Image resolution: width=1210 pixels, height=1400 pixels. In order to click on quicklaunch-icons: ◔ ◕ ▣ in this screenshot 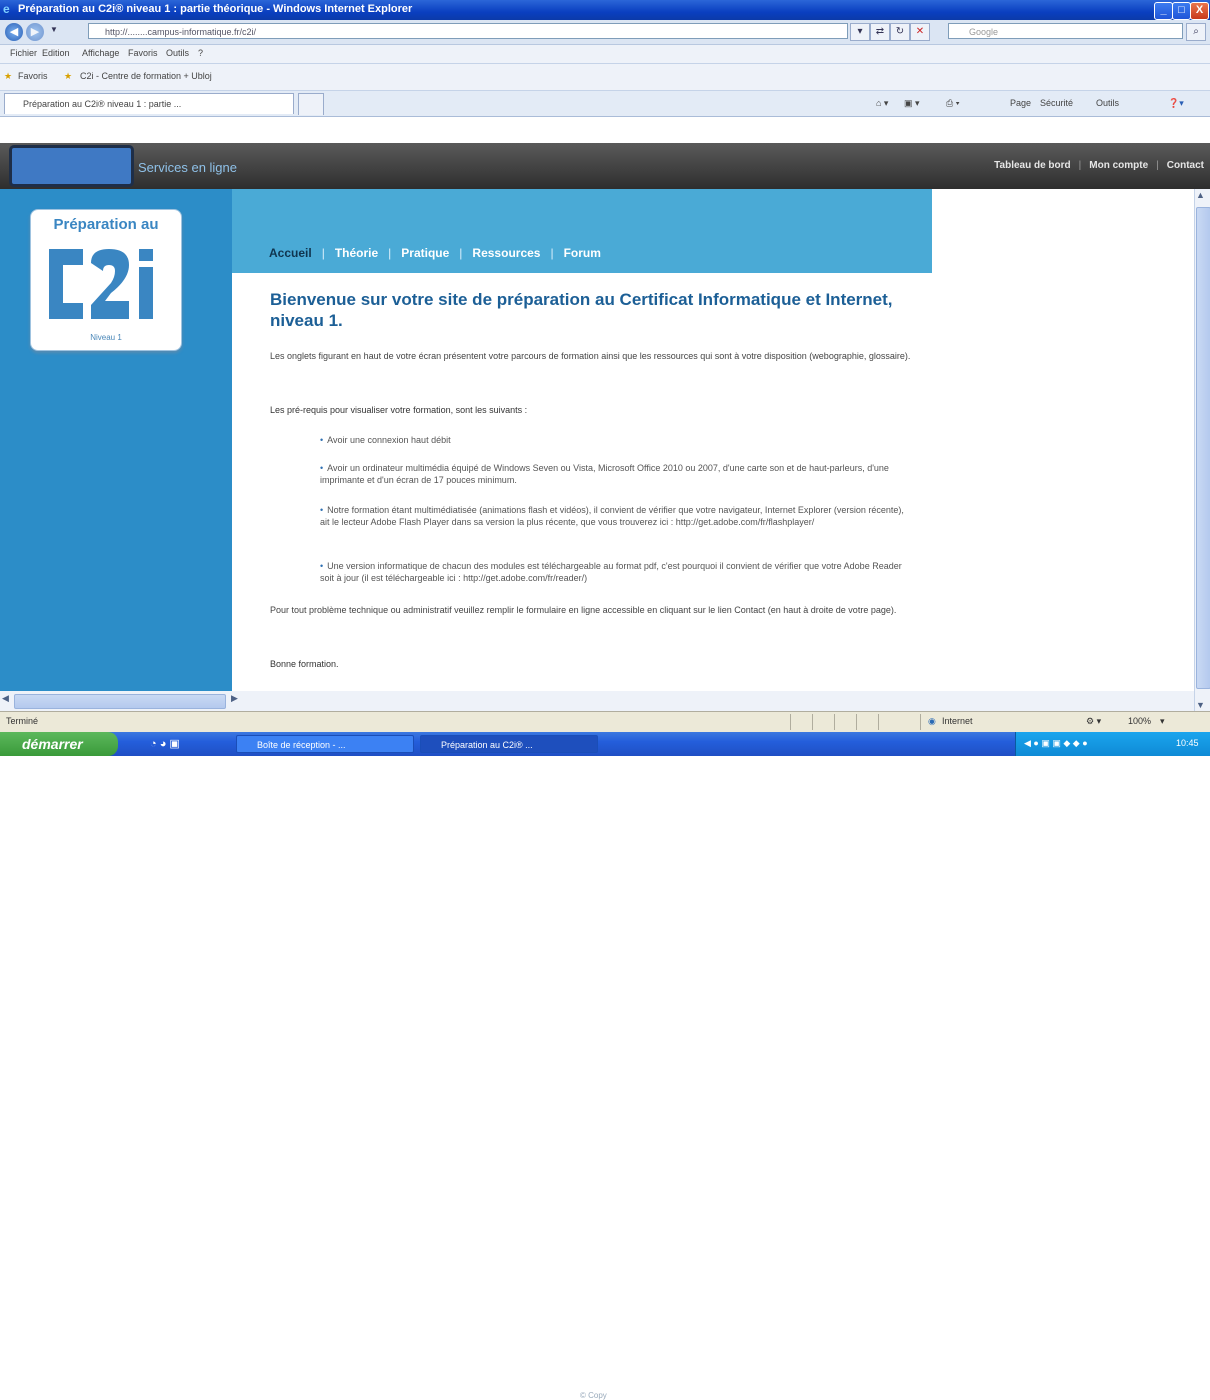, I will do `click(165, 743)`.